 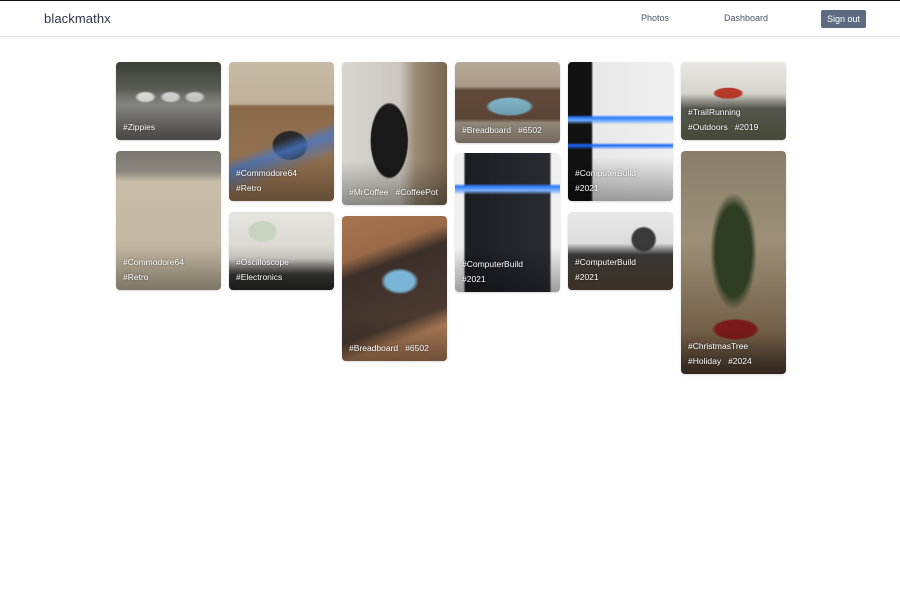 I want to click on photo-card-commodore64-a: #Commodore64 #Retro, so click(x=281, y=131).